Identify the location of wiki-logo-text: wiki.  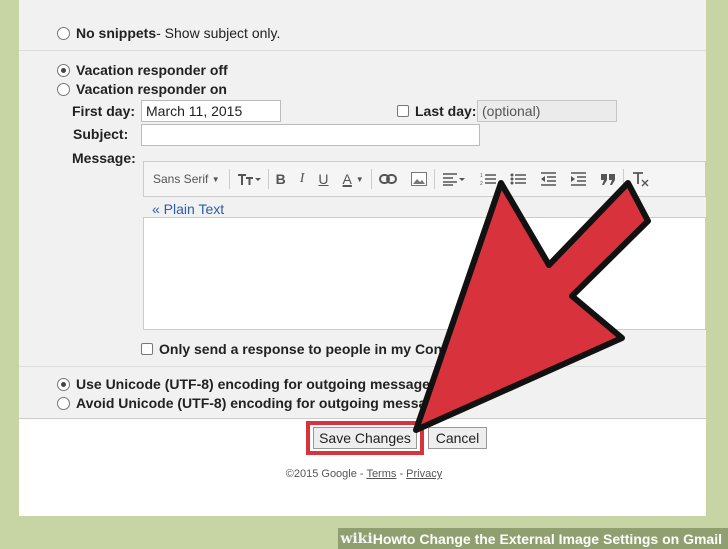
(356, 538).